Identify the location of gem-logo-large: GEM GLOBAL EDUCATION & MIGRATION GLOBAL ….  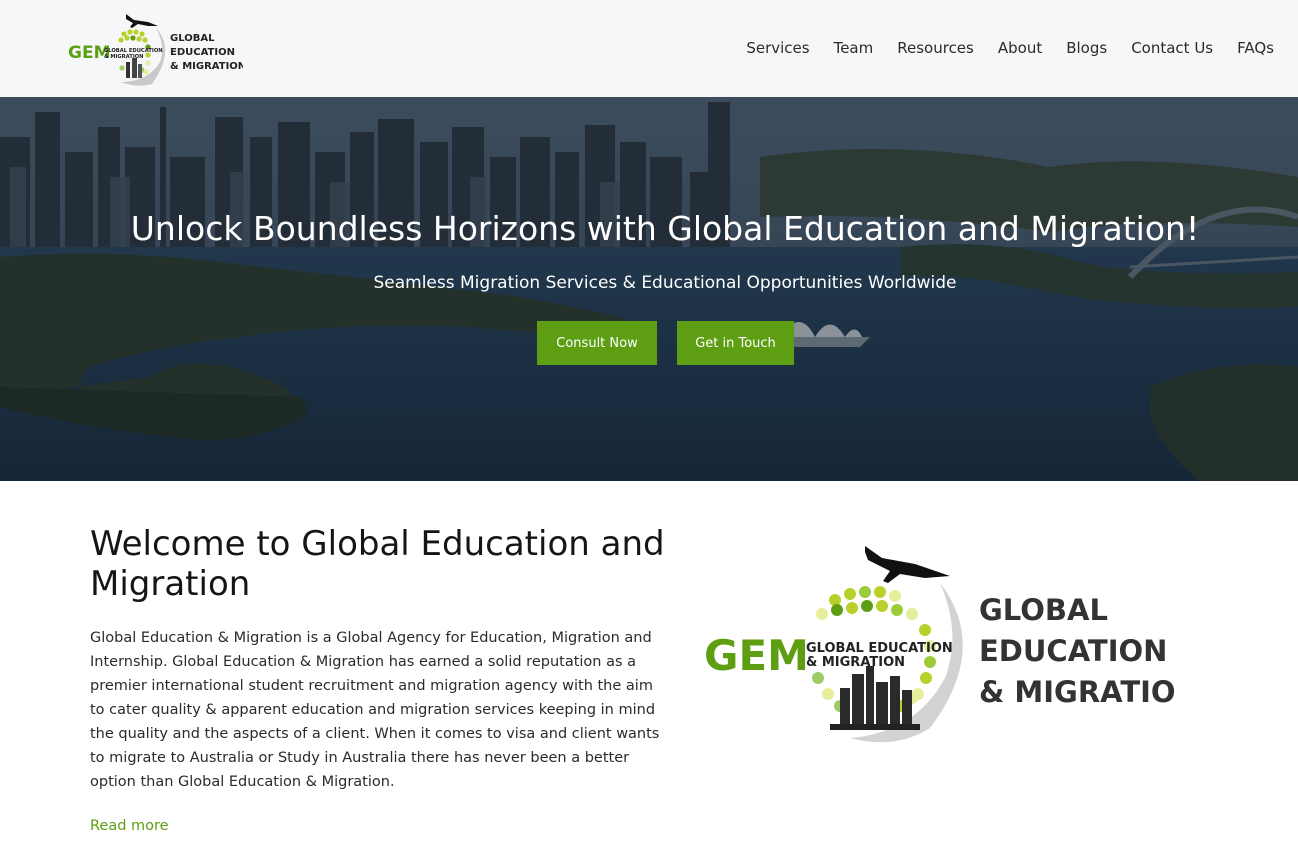
(950, 644).